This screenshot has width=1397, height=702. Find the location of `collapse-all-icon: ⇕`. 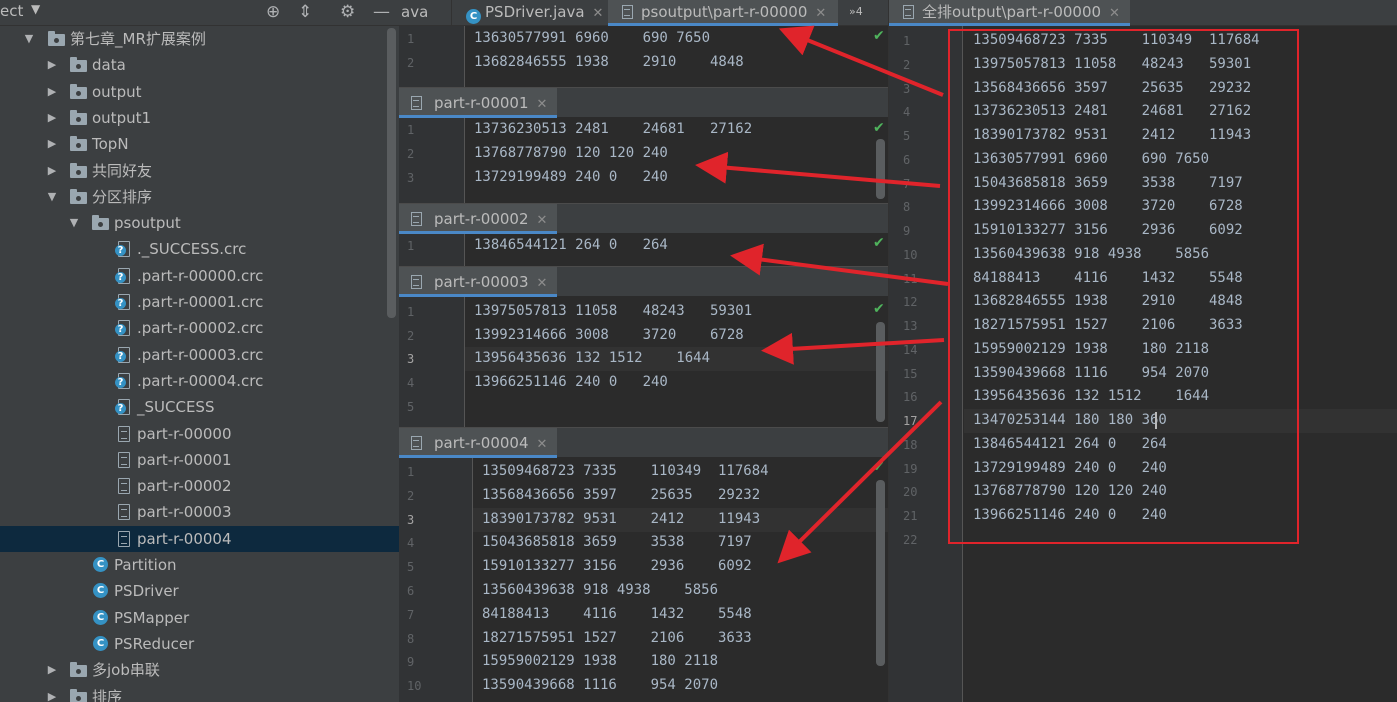

collapse-all-icon: ⇕ is located at coordinates (305, 12).